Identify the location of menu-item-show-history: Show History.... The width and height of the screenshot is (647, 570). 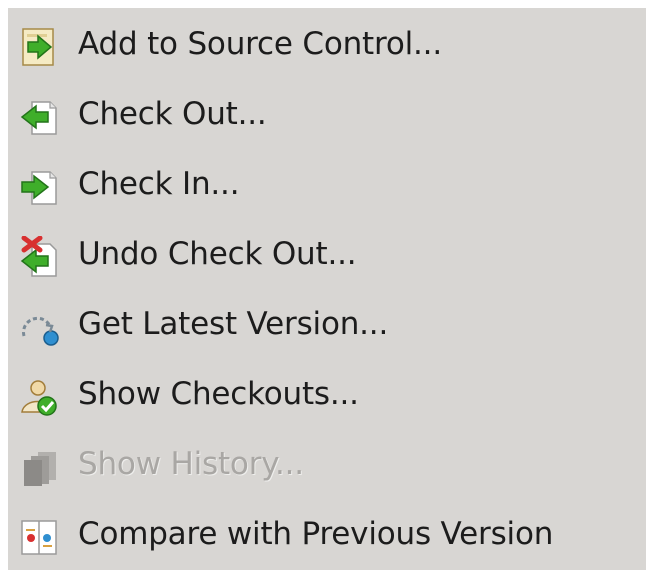
(327, 466).